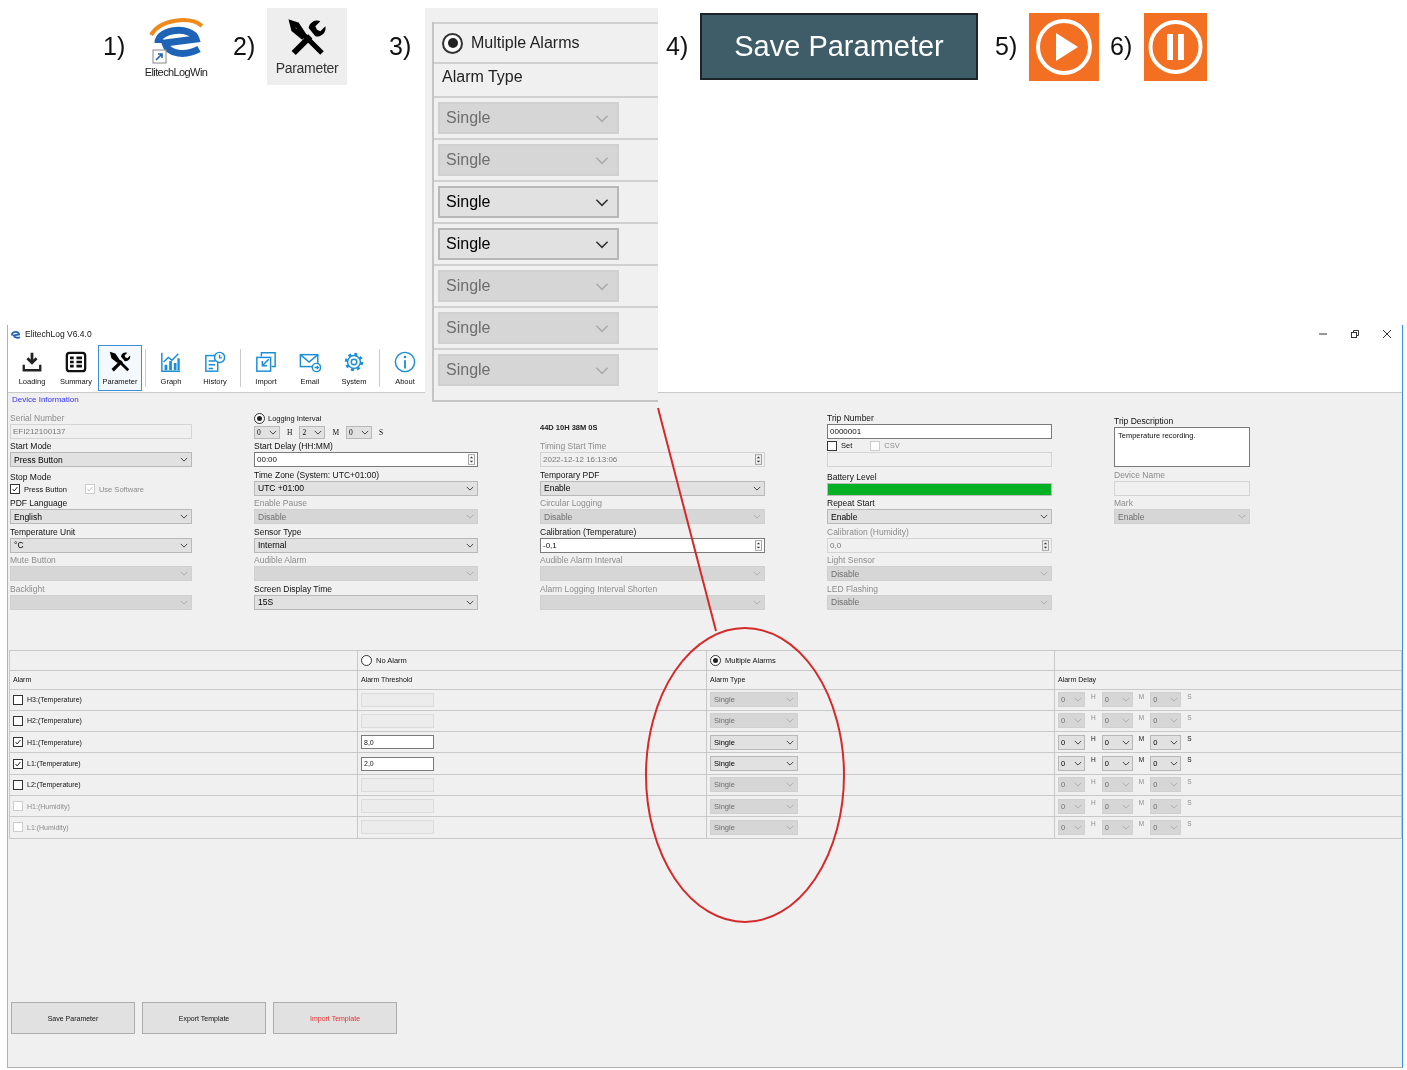 The height and width of the screenshot is (1070, 1407). Describe the element at coordinates (31, 446) in the screenshot. I see `field-label: Start Mode` at that location.